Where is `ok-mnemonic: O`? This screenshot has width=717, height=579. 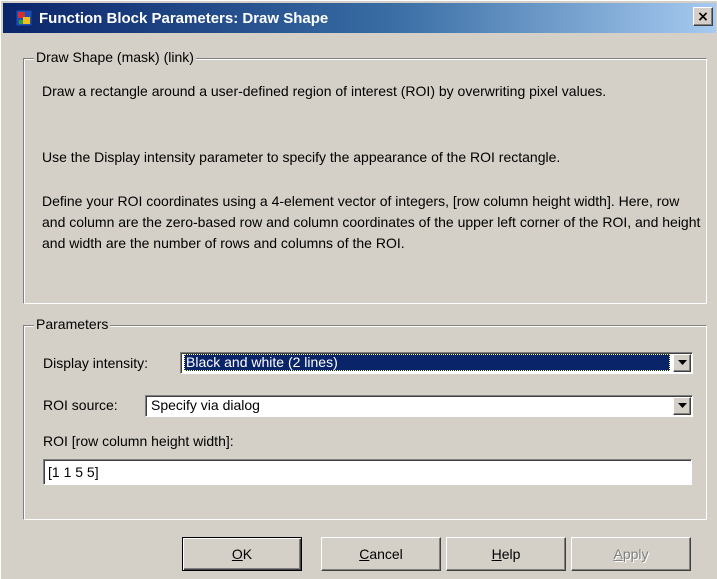 ok-mnemonic: O is located at coordinates (237, 554).